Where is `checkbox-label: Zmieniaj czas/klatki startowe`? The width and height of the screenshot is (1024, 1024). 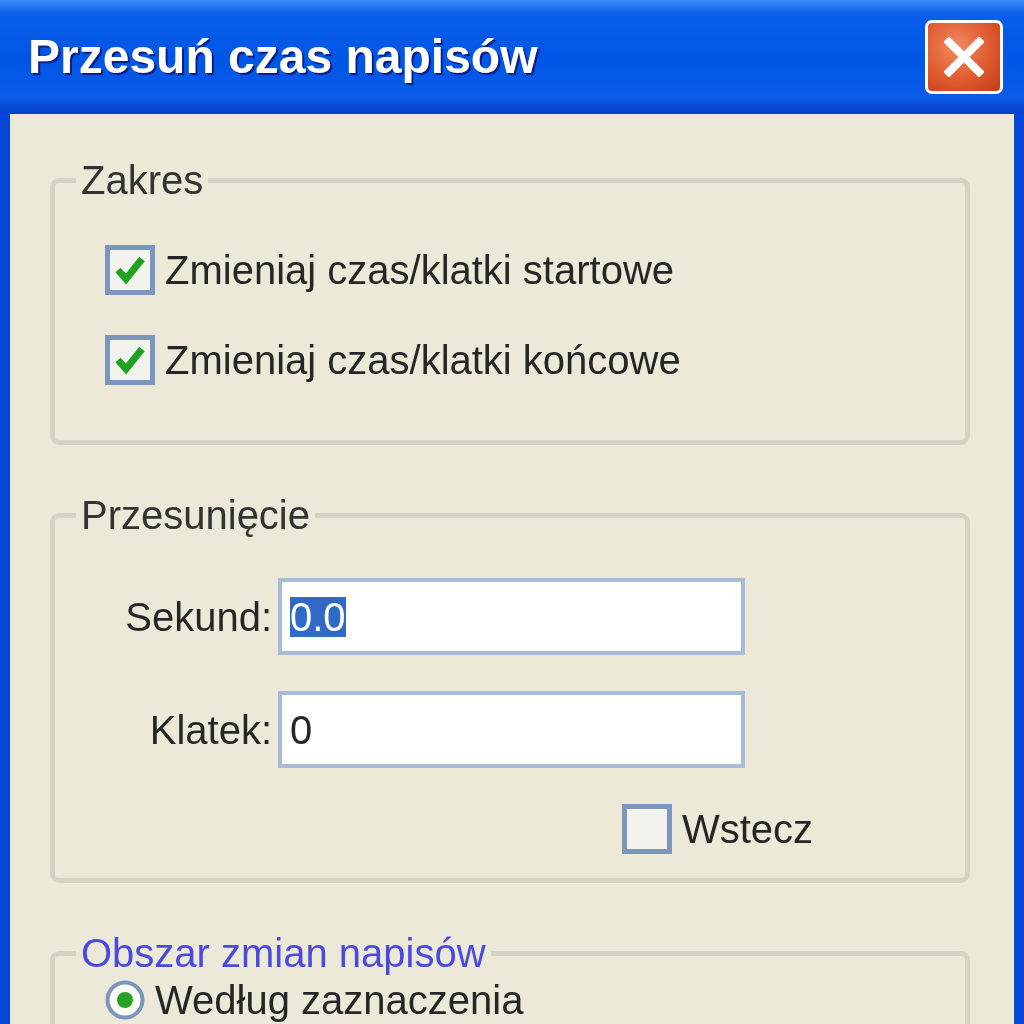
checkbox-label: Zmieniaj czas/klatki startowe is located at coordinates (420, 270).